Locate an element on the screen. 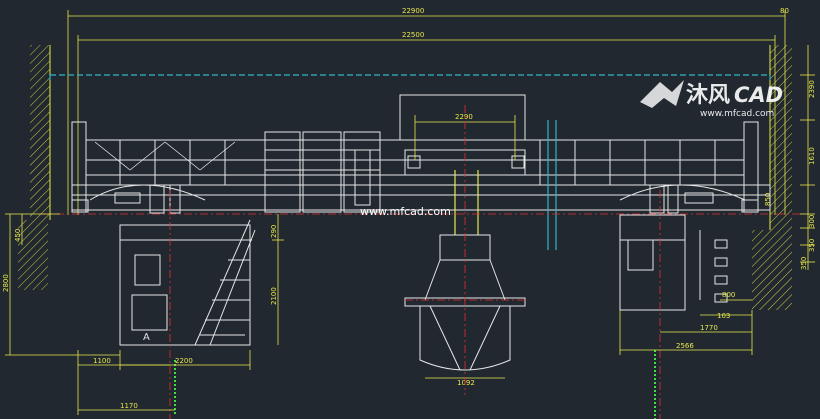  brand-cn-text: 沐风 is located at coordinates (708, 95).